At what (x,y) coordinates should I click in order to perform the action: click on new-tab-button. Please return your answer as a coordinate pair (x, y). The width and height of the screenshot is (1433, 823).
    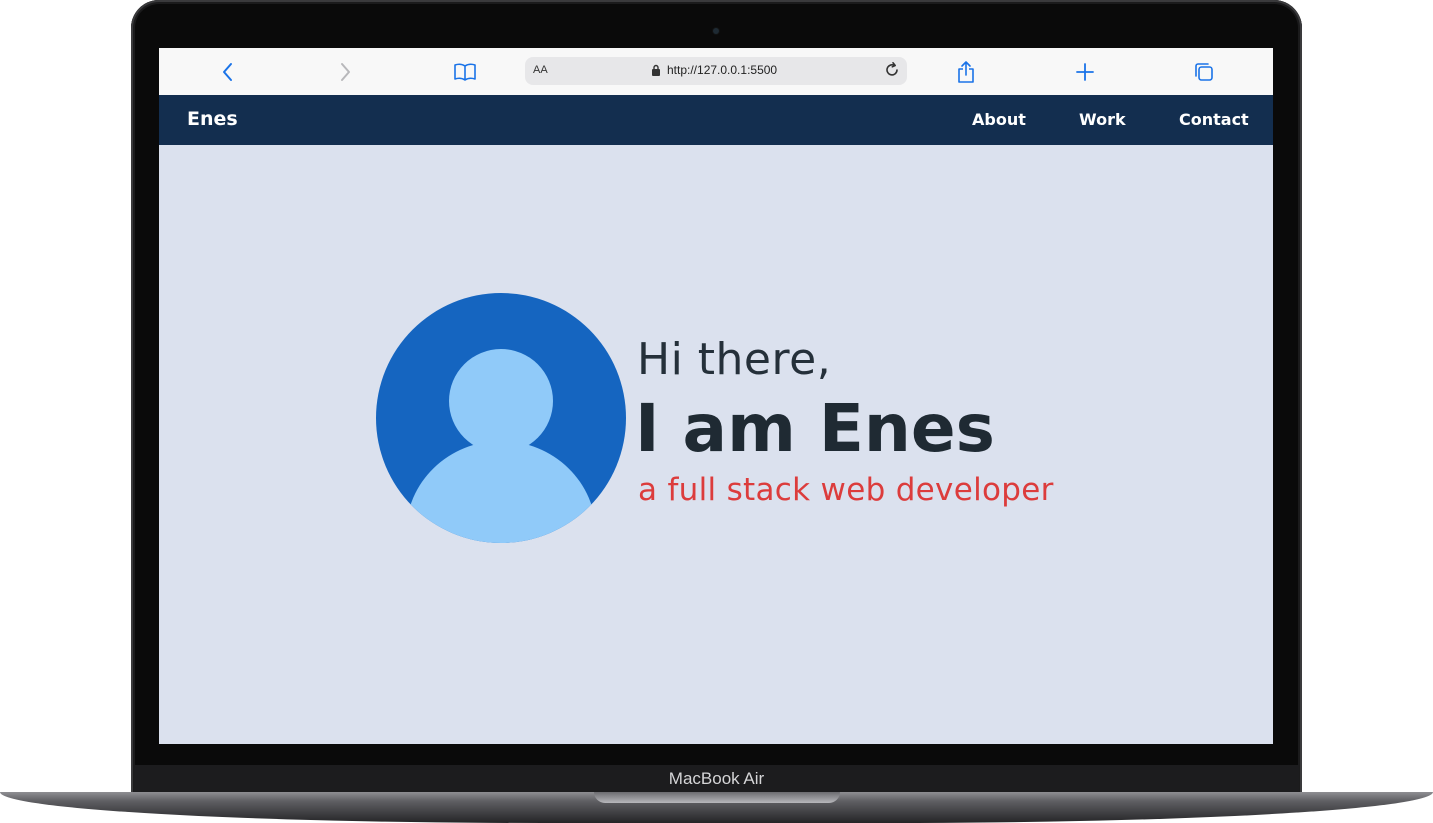
    Looking at the image, I should click on (1085, 72).